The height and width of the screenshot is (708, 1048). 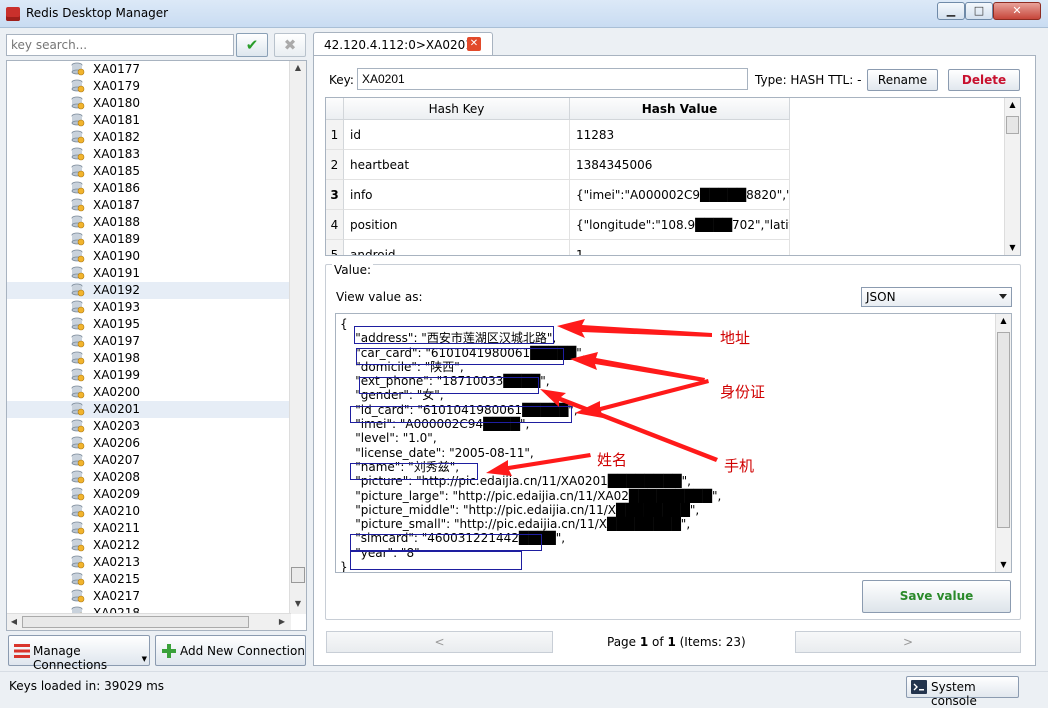 What do you see at coordinates (335, 195) in the screenshot?
I see `table-row-number: 3` at bounding box center [335, 195].